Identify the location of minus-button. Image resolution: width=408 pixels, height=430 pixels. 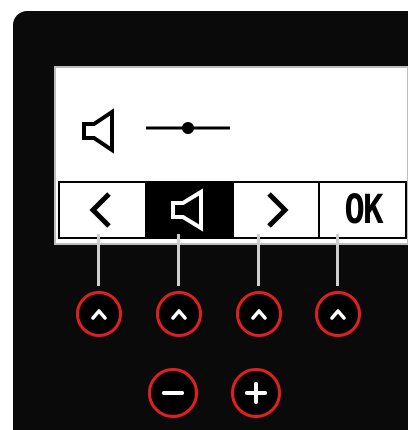
(173, 393).